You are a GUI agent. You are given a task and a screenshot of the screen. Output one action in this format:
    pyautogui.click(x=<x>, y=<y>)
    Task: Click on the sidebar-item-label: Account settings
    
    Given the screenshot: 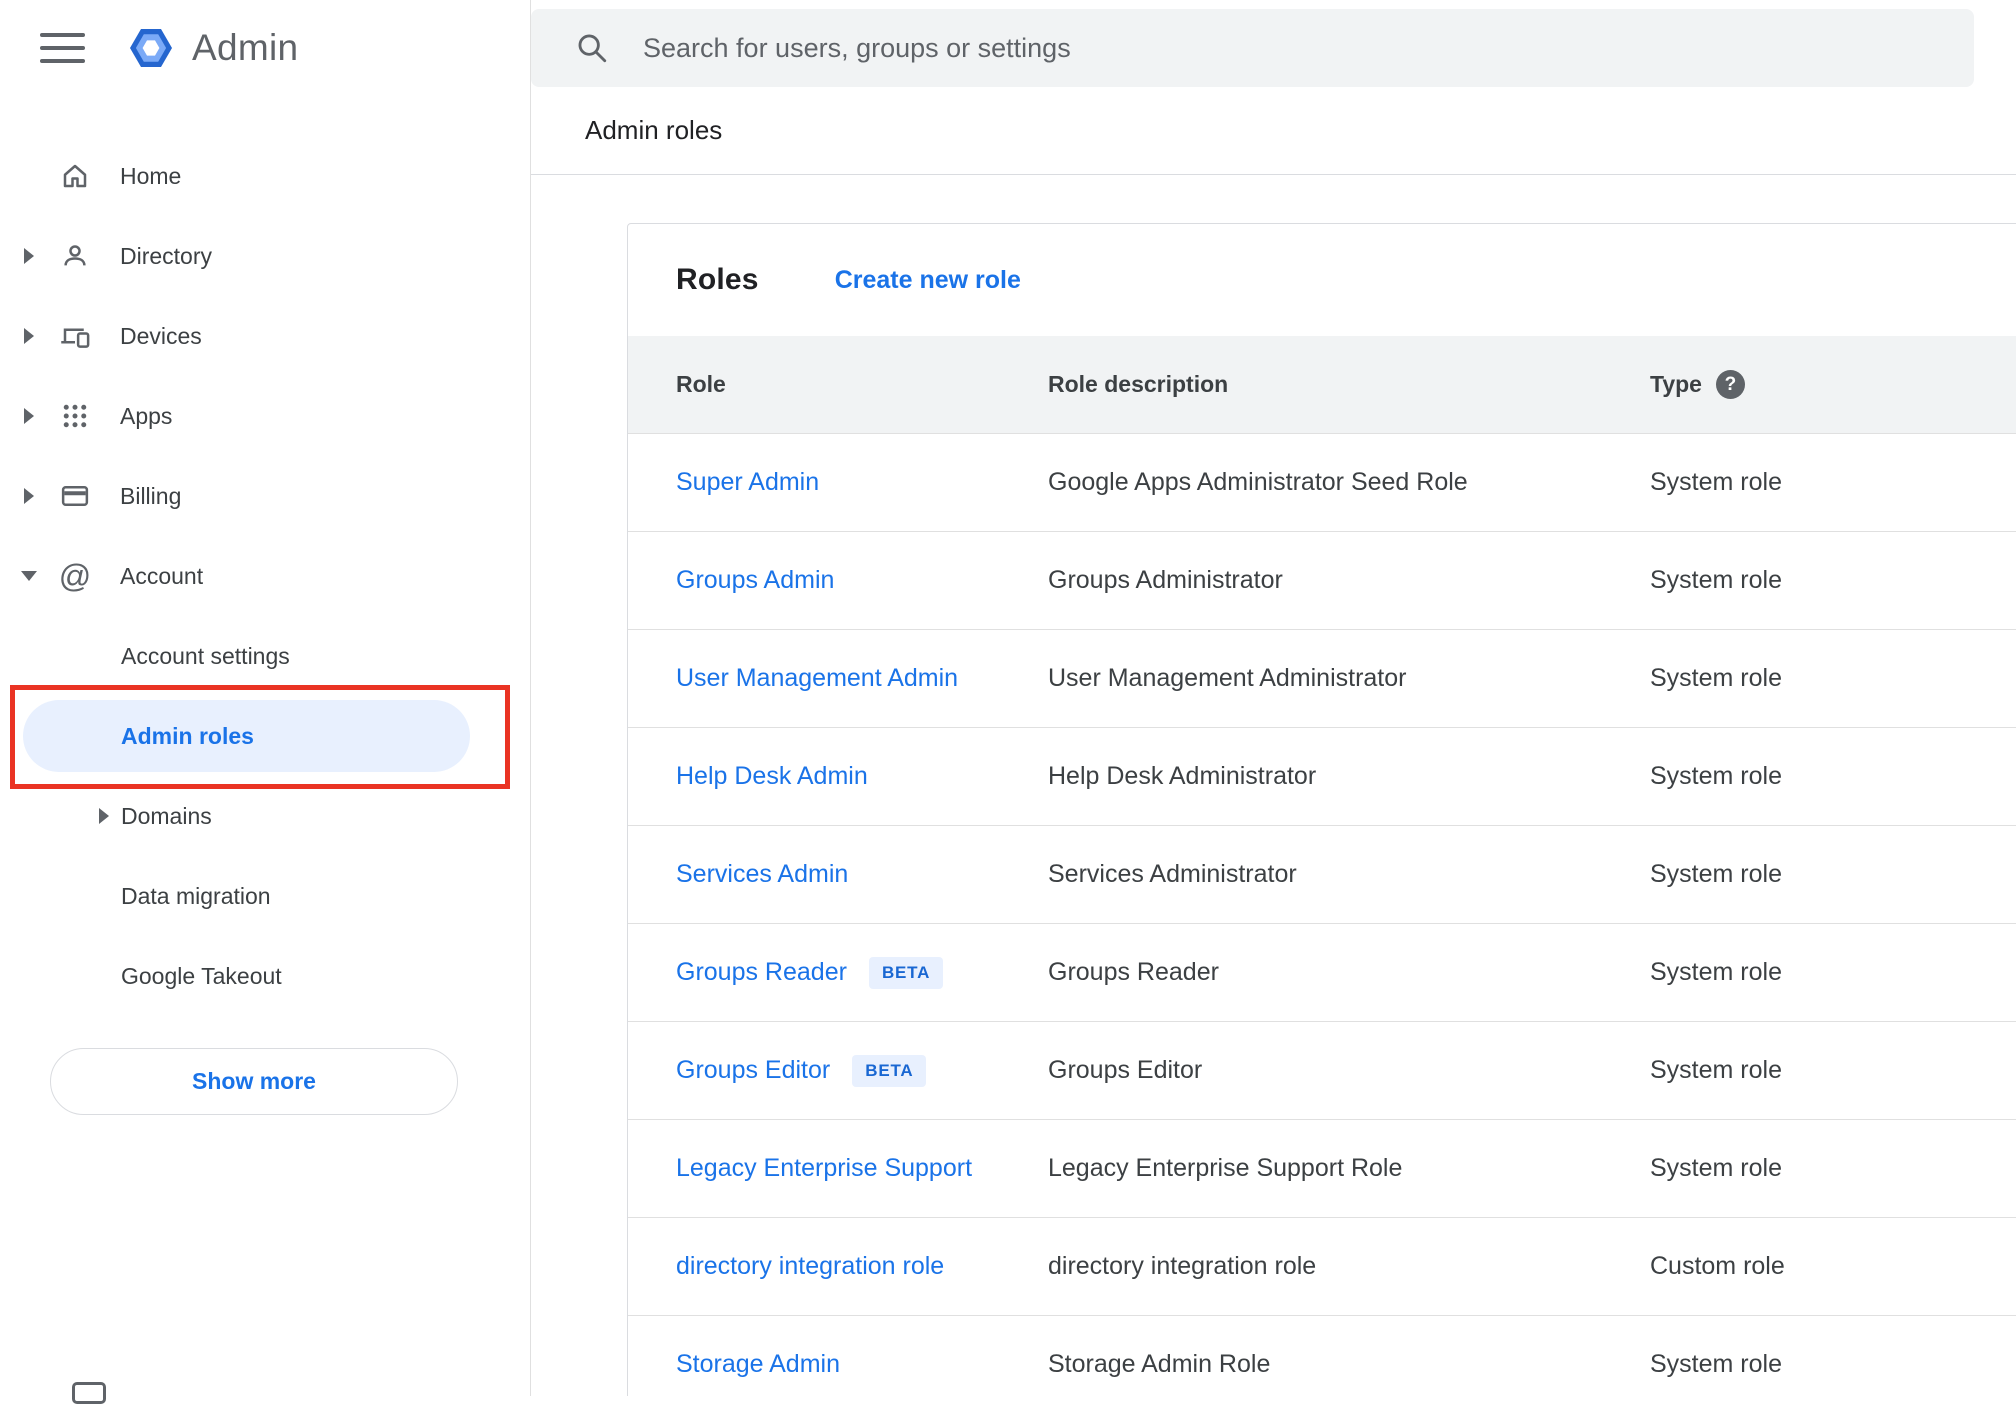 What is the action you would take?
    pyautogui.click(x=205, y=655)
    